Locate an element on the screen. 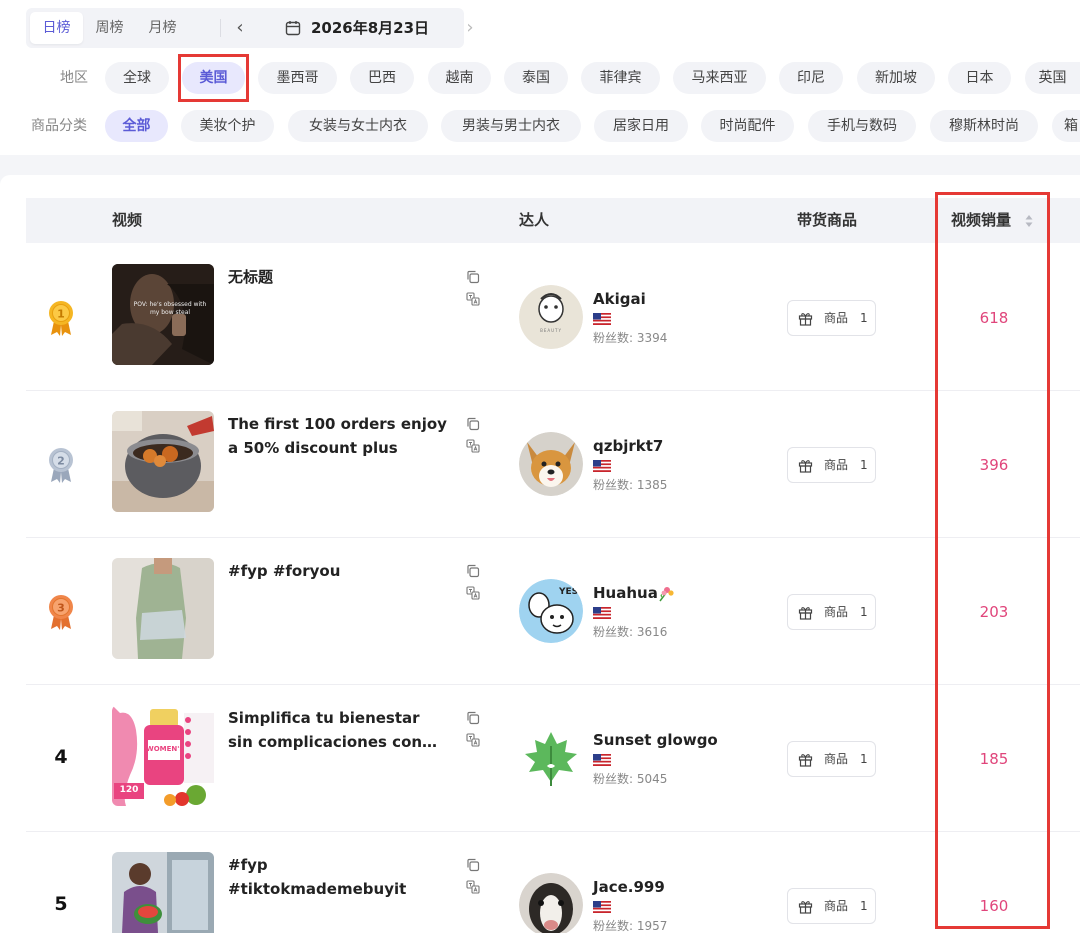 This screenshot has width=1080, height=933. creator-name: qzbjrkt7 is located at coordinates (628, 446).